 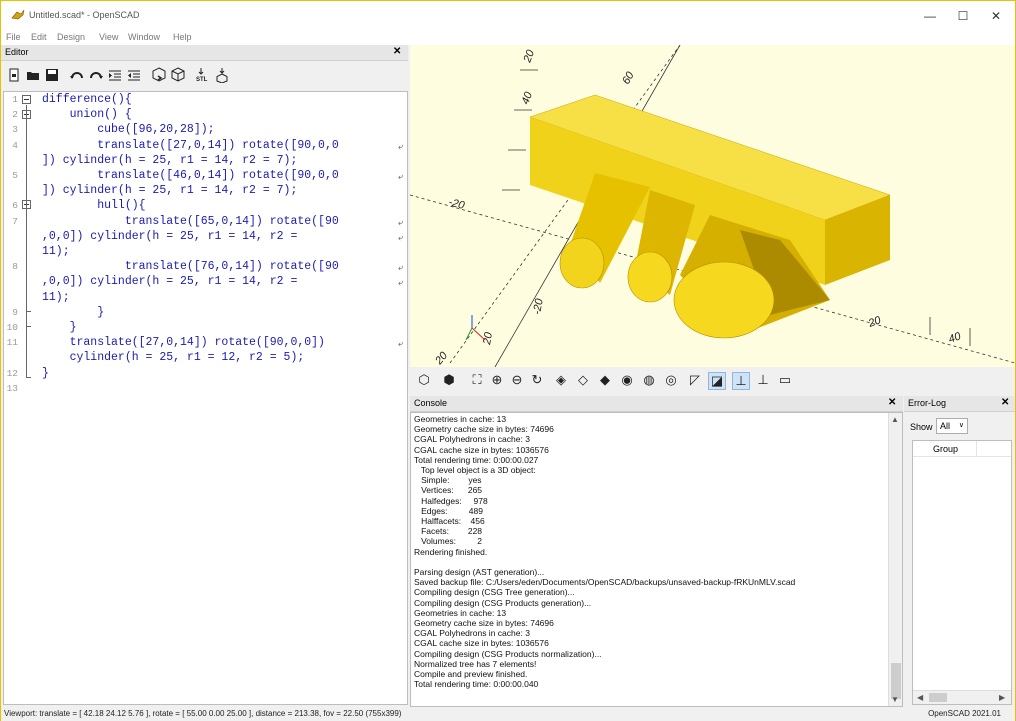 What do you see at coordinates (976, 449) in the screenshot?
I see `column-separator` at bounding box center [976, 449].